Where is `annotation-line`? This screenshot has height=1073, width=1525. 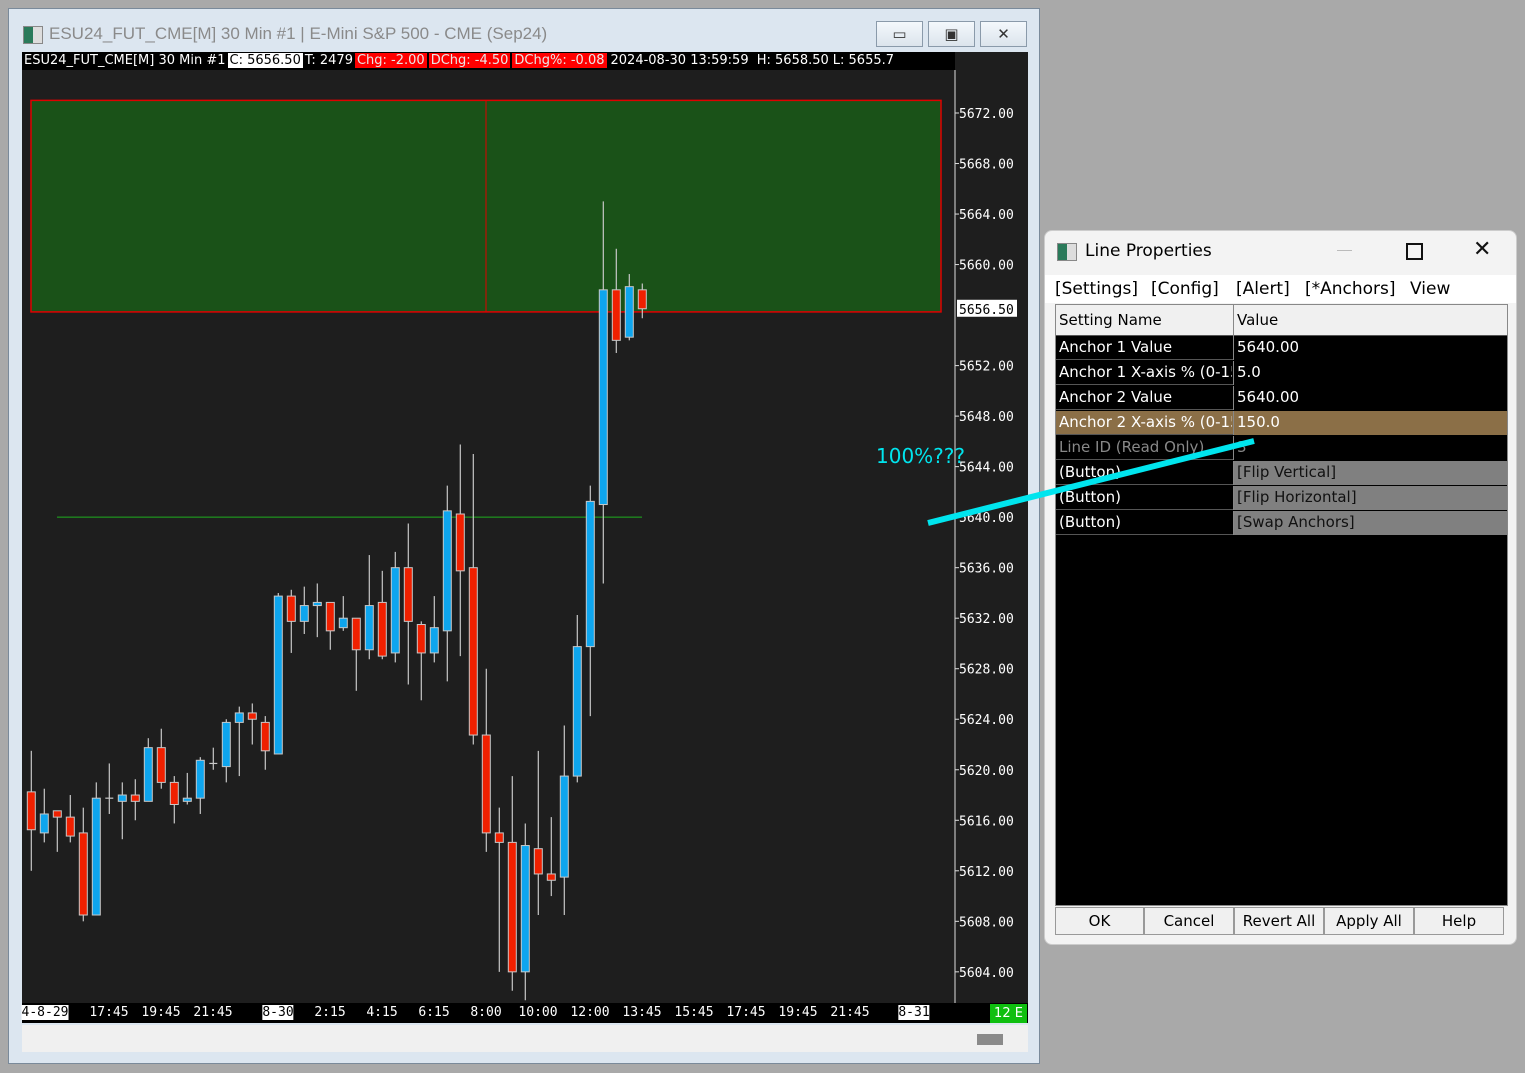
annotation-line is located at coordinates (1091, 482).